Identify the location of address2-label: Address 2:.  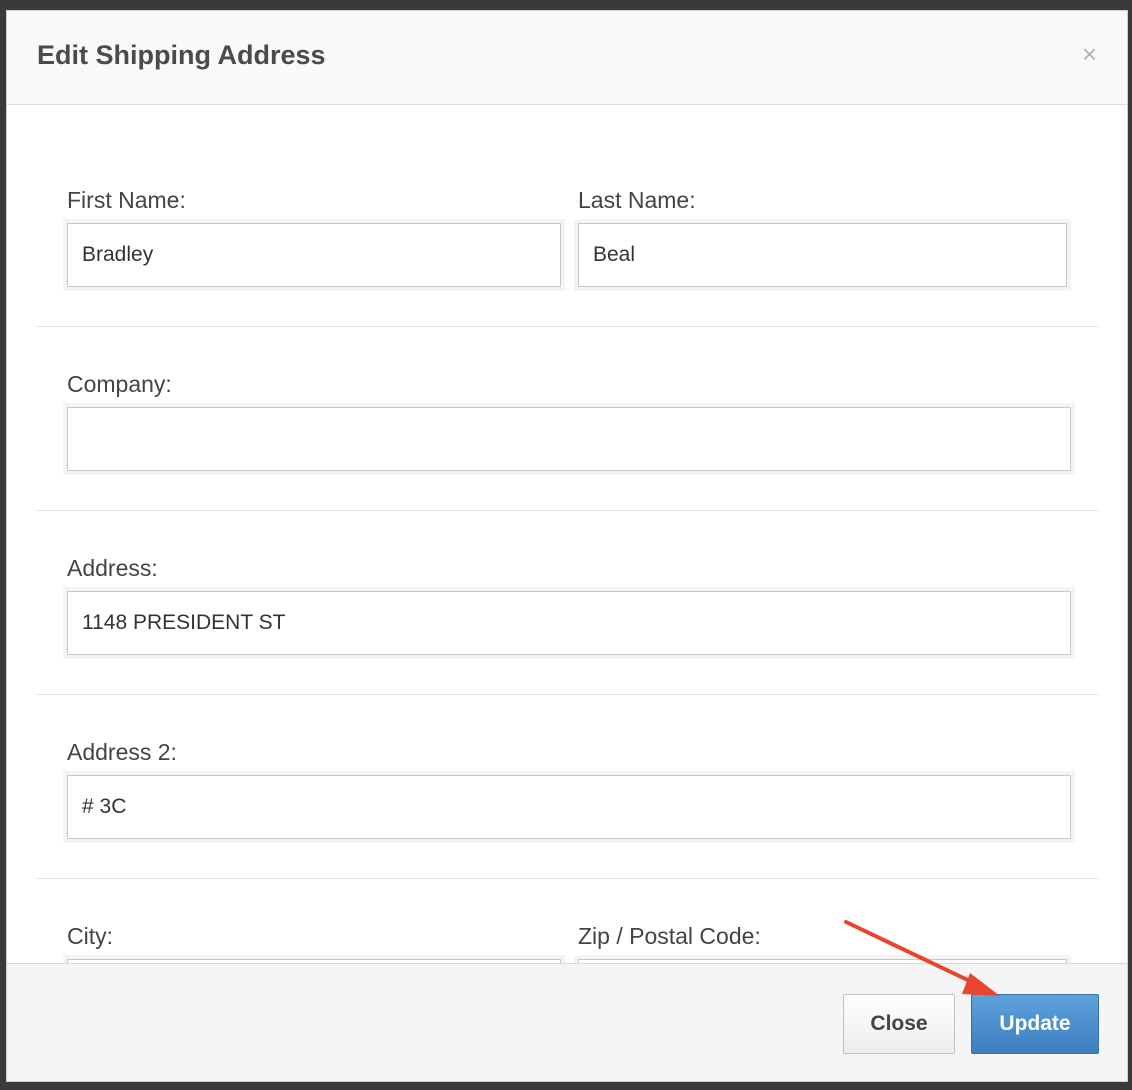
(122, 752).